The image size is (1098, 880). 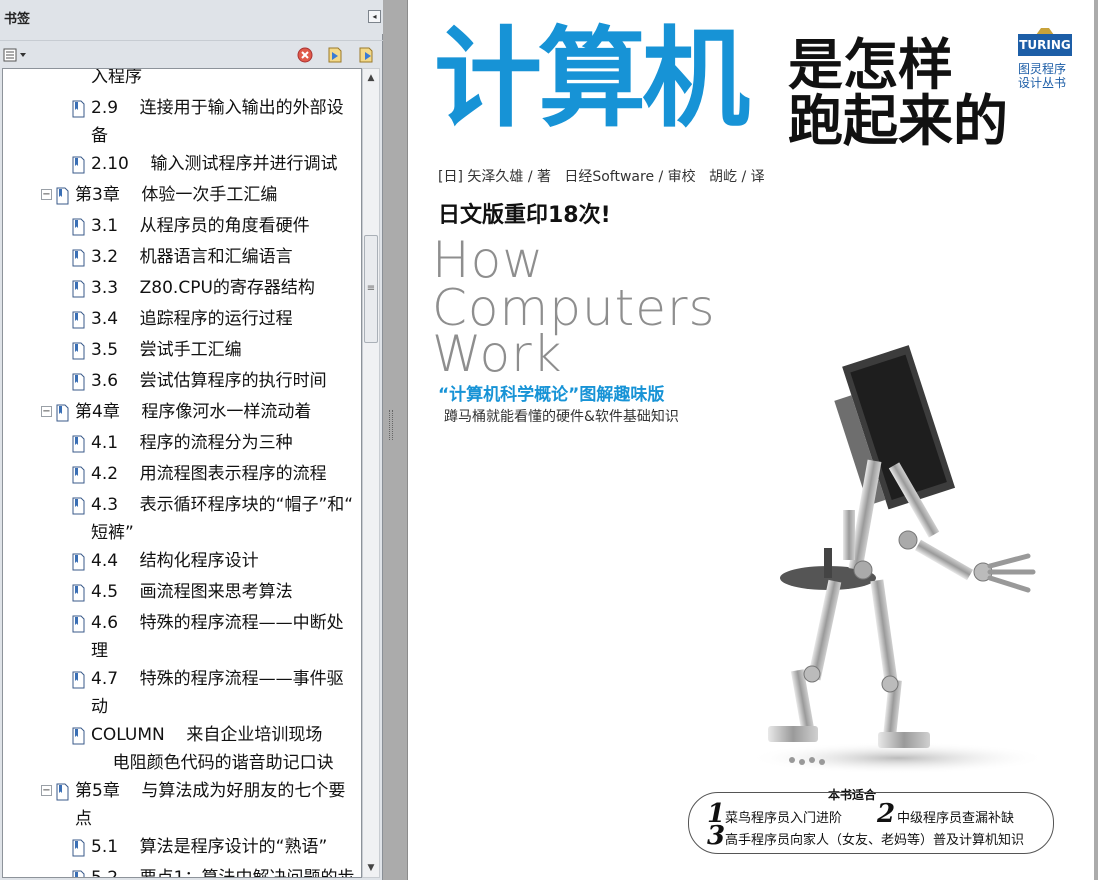 I want to click on audience-item-2: 中级程序员查漏补缺, so click(x=956, y=818).